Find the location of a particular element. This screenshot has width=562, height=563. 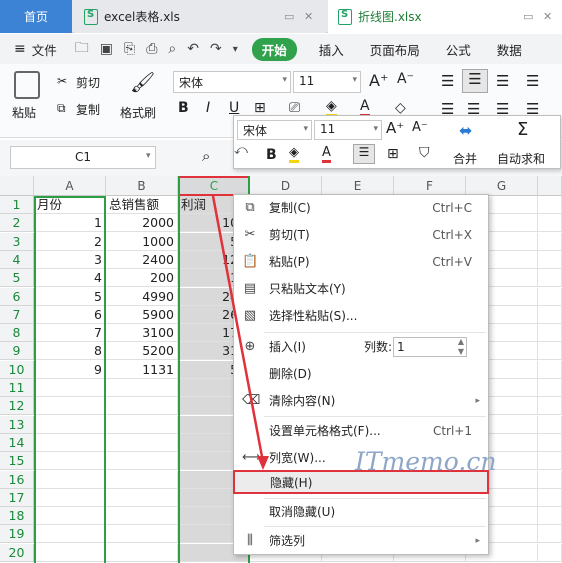

arrow-head is located at coordinates (263, 463).